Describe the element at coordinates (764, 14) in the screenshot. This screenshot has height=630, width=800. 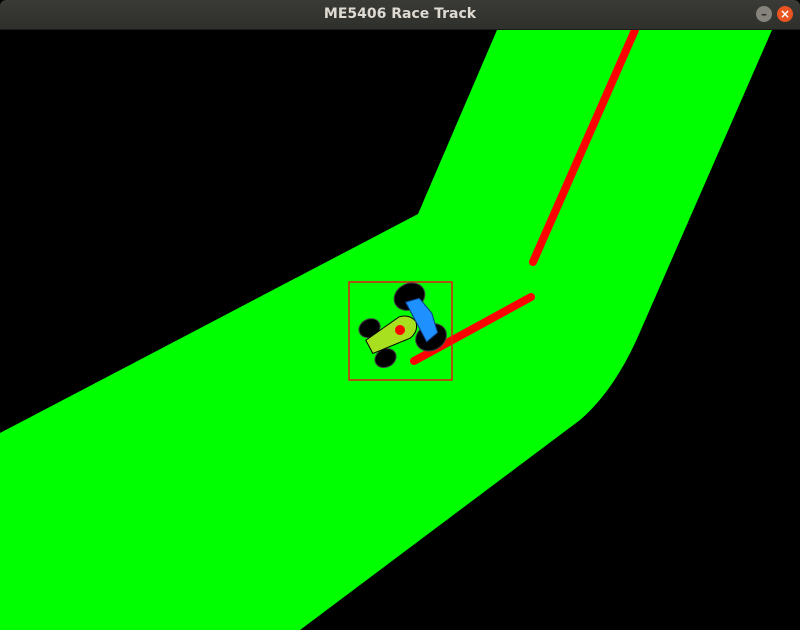
I see `minimize-button: –` at that location.